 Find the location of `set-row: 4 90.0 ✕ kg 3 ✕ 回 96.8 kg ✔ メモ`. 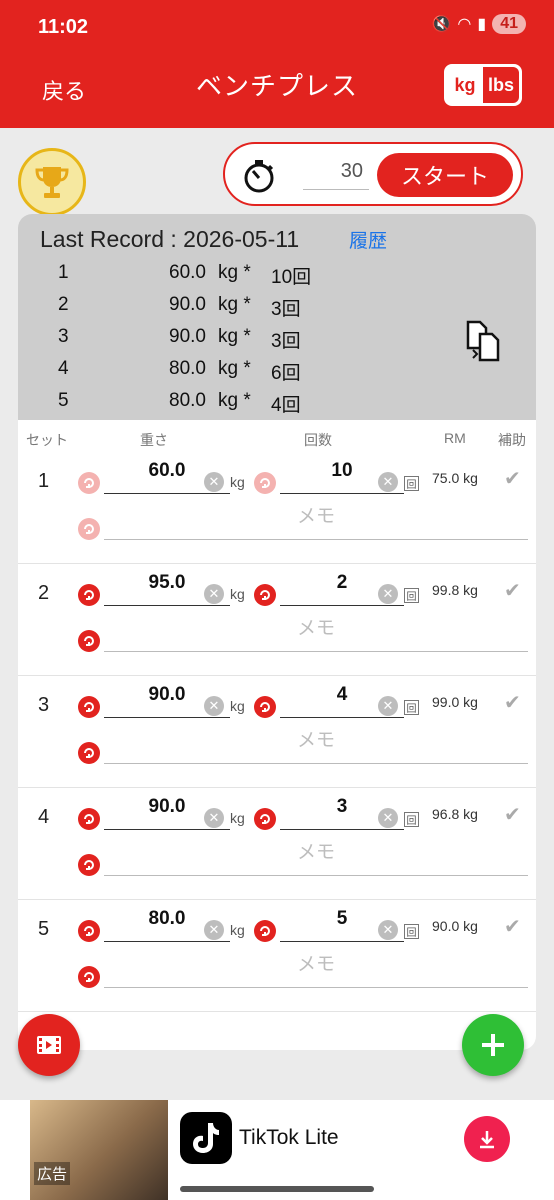

set-row: 4 90.0 ✕ kg 3 ✕ 回 96.8 kg ✔ メモ is located at coordinates (277, 844).